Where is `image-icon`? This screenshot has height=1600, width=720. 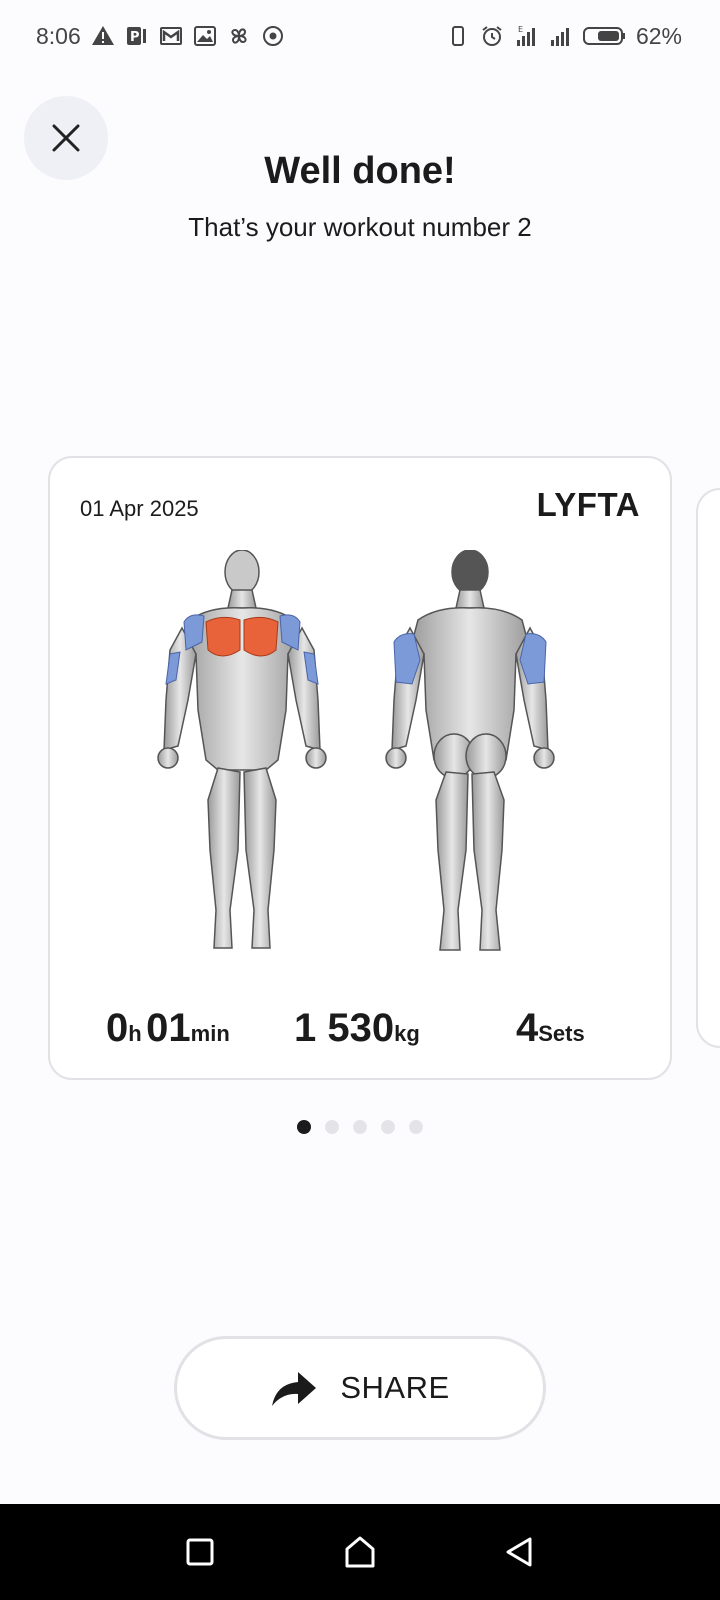
image-icon is located at coordinates (205, 36).